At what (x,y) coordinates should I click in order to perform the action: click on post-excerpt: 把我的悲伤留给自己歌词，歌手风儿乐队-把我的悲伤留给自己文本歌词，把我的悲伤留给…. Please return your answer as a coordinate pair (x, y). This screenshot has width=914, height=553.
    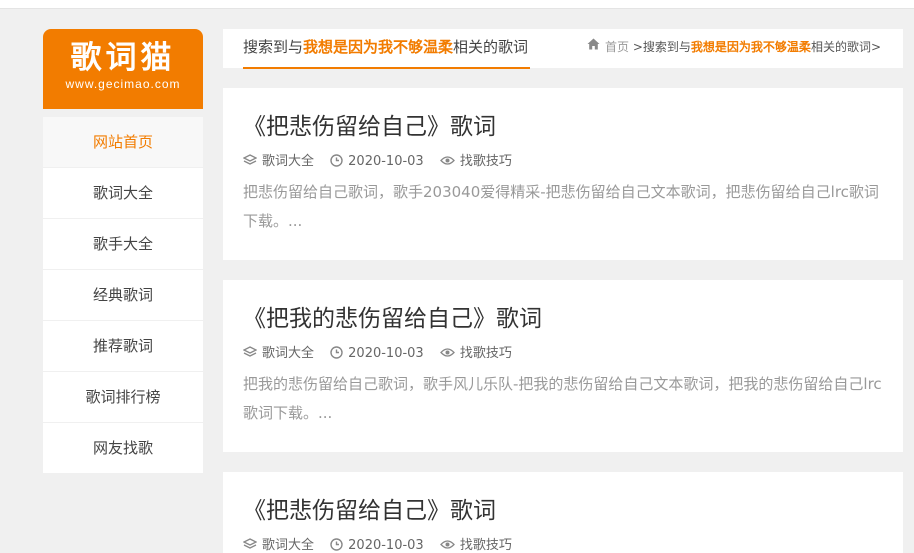
    Looking at the image, I should click on (562, 398).